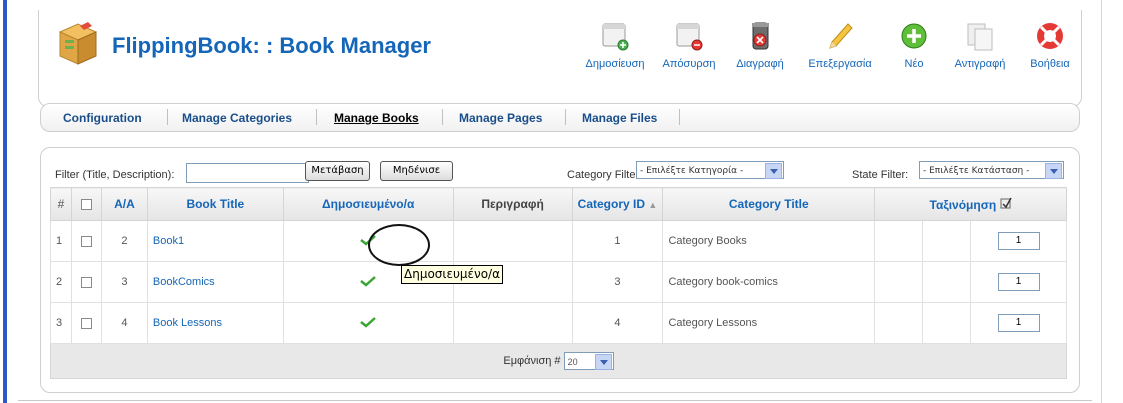 This screenshot has height=403, width=1123. I want to click on delete-button: Διαγραφή, so click(760, 45).